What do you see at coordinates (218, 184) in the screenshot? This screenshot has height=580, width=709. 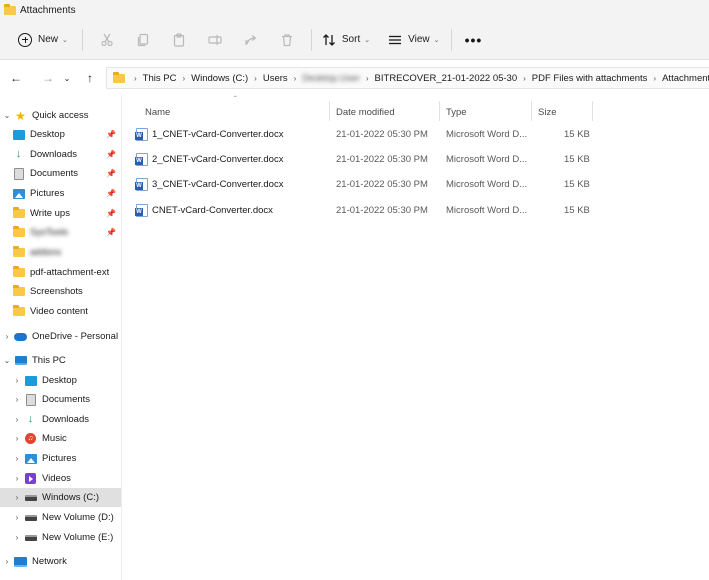 I see `file-name: 3_CNET-vCard-Converter.docx` at bounding box center [218, 184].